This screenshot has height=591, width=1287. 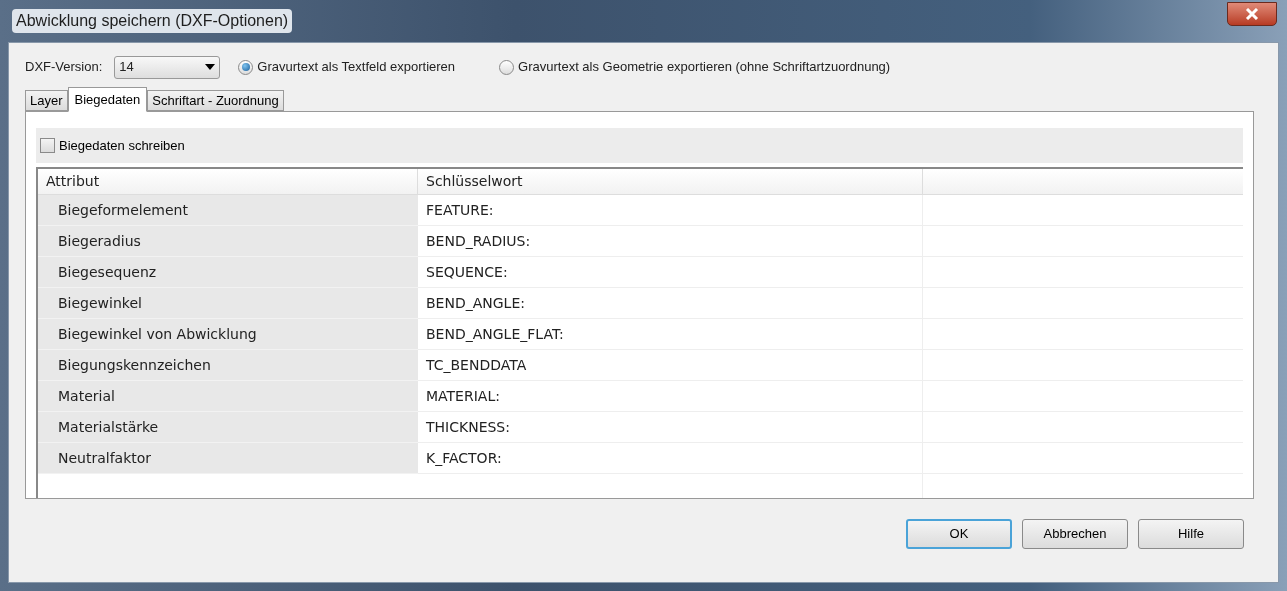 I want to click on window-title: Abwicklung speichern (DXF-Optionen), so click(x=152, y=21).